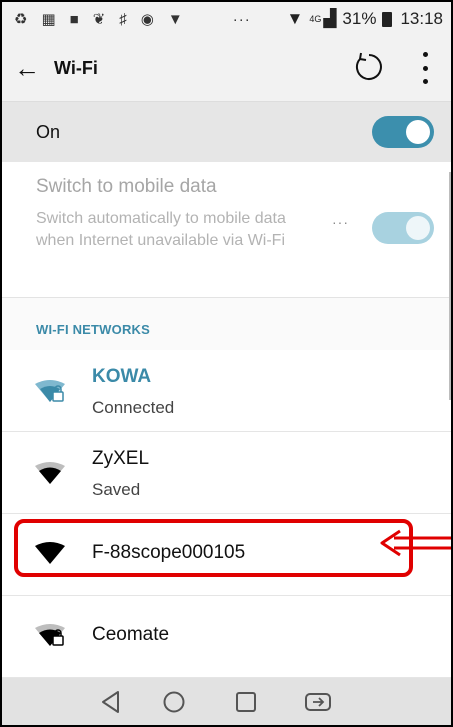 This screenshot has width=453, height=727. I want to click on refresh-icon, so click(369, 67).